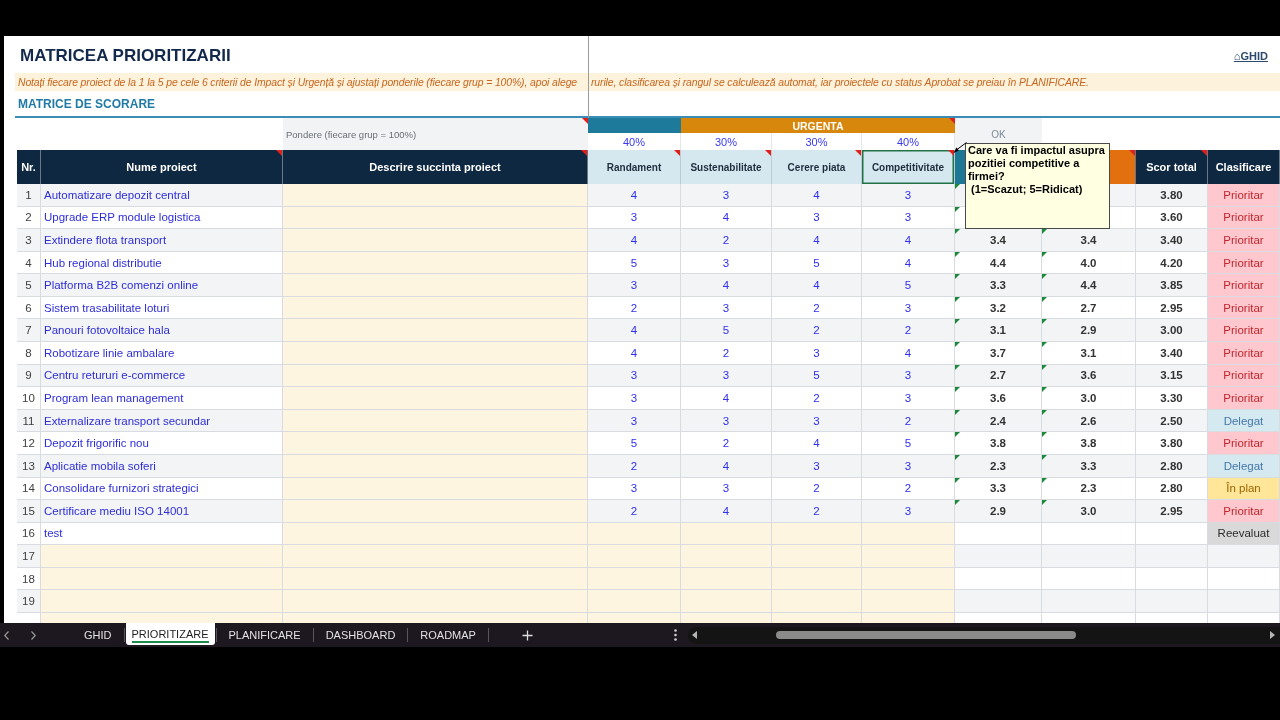  What do you see at coordinates (1088, 465) in the screenshot?
I see `urgency-score: 3.3` at bounding box center [1088, 465].